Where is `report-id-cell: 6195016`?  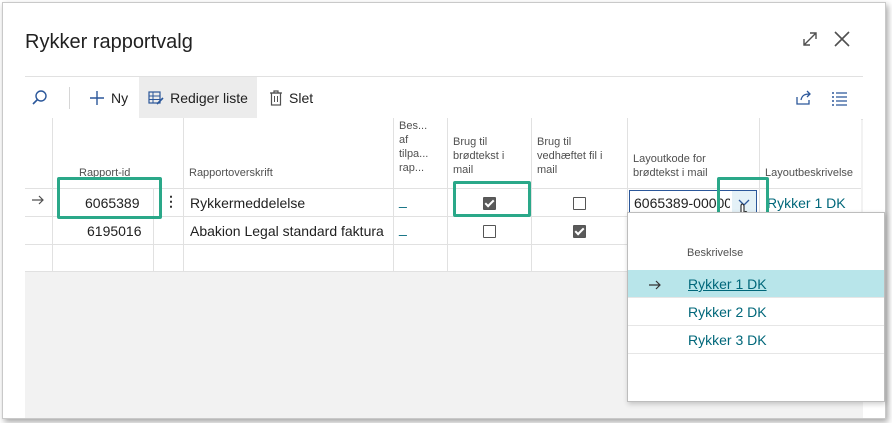 report-id-cell: 6195016 is located at coordinates (114, 231).